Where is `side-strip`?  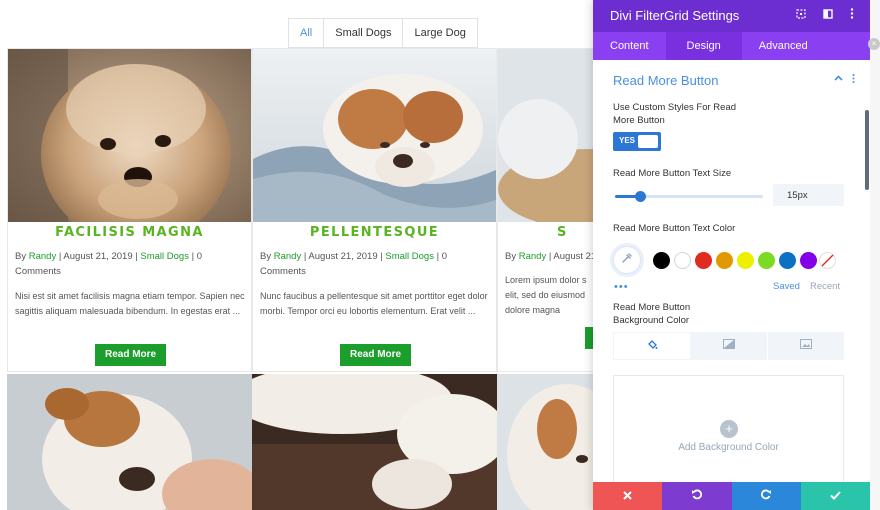 side-strip is located at coordinates (875, 255).